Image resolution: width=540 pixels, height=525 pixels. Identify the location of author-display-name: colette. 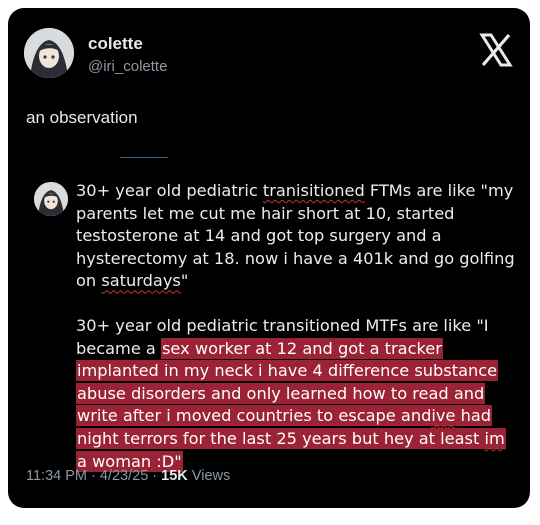
(115, 44).